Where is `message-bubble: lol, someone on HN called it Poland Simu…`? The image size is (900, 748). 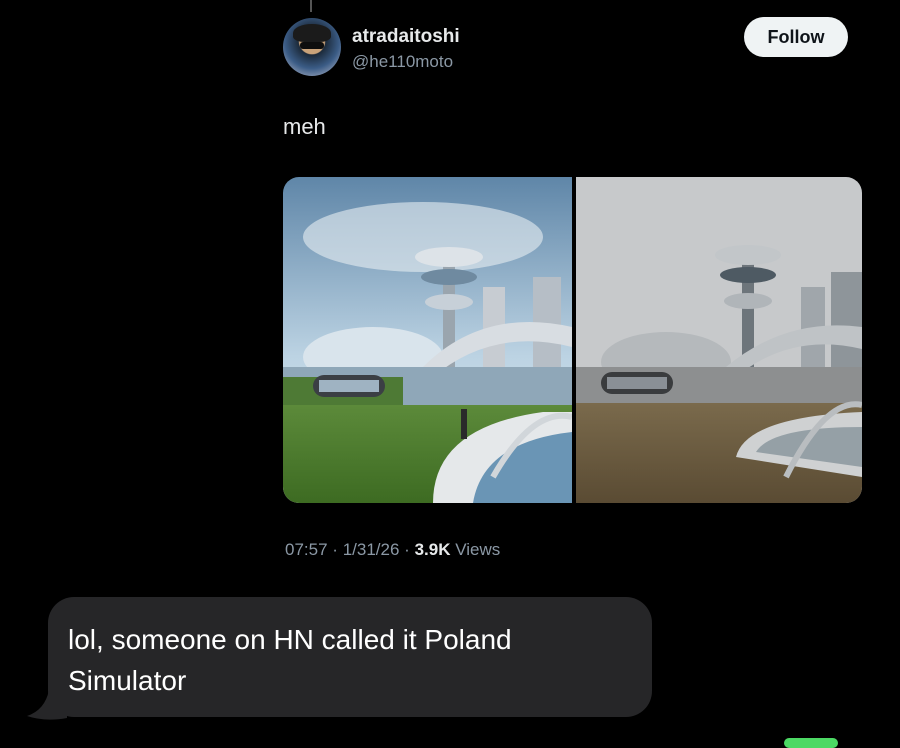
message-bubble: lol, someone on HN called it Poland Simu… is located at coordinates (350, 657).